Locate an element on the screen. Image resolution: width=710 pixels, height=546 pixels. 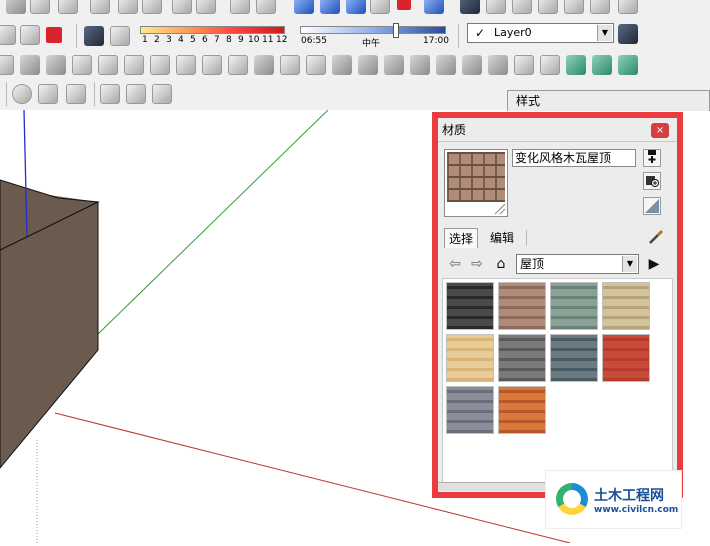
month-tick: 7 is located at coordinates (217, 40).